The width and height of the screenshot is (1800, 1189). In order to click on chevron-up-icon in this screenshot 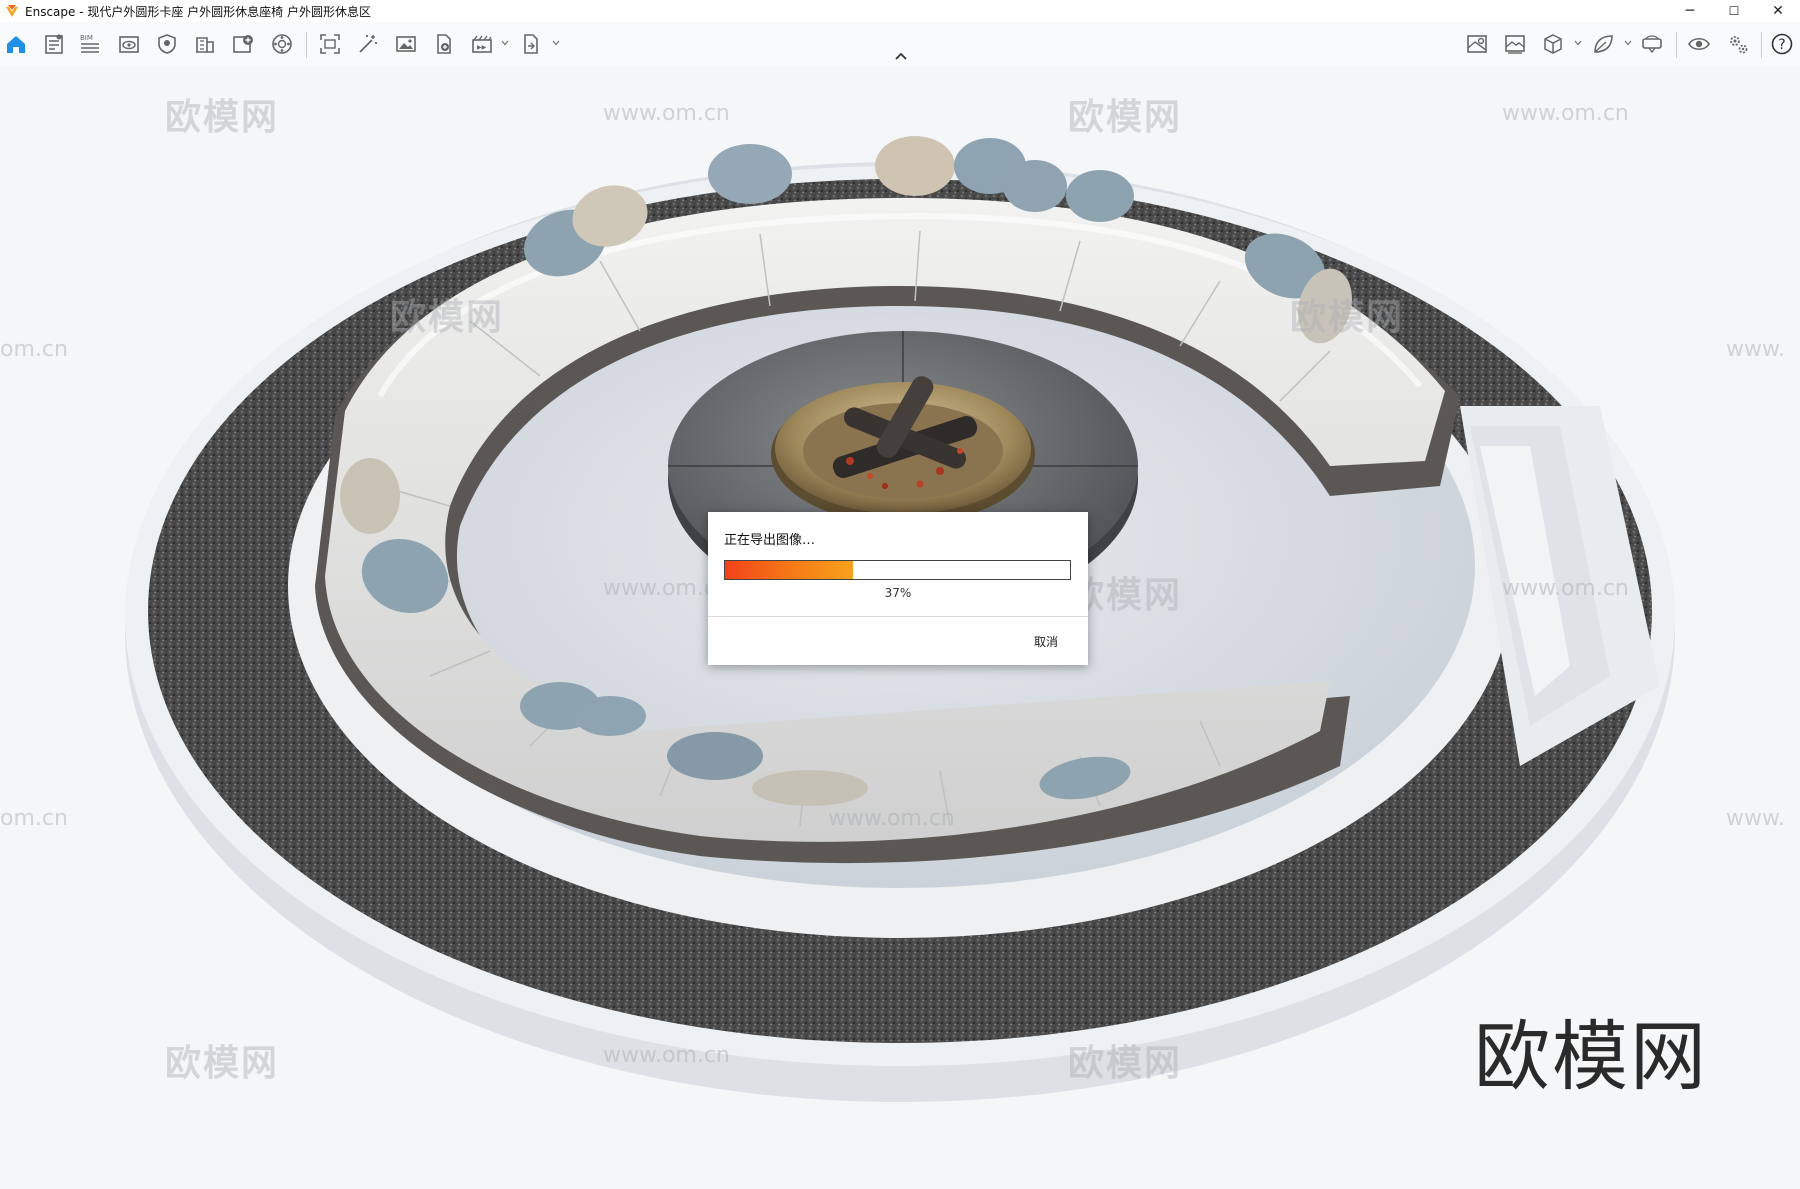, I will do `click(901, 56)`.